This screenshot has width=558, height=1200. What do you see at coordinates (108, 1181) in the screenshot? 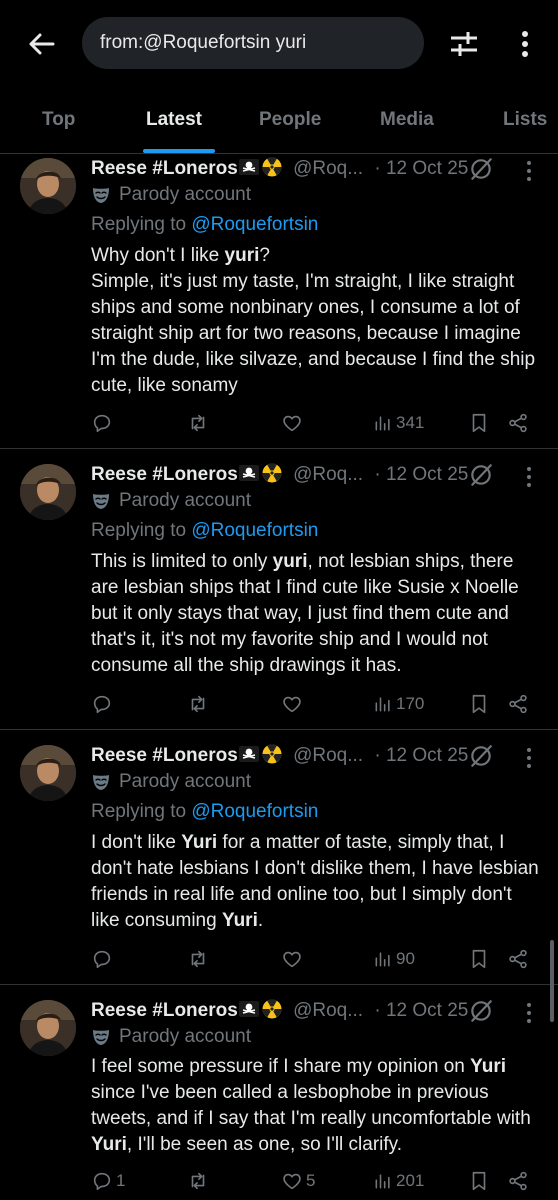
I see `reply-button: 1` at bounding box center [108, 1181].